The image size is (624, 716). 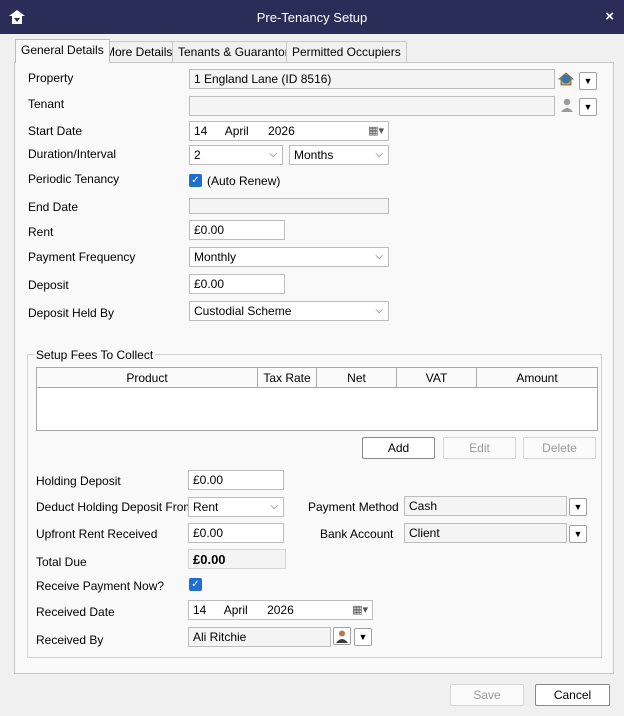 What do you see at coordinates (46, 104) in the screenshot?
I see `tenant-label: Tenant` at bounding box center [46, 104].